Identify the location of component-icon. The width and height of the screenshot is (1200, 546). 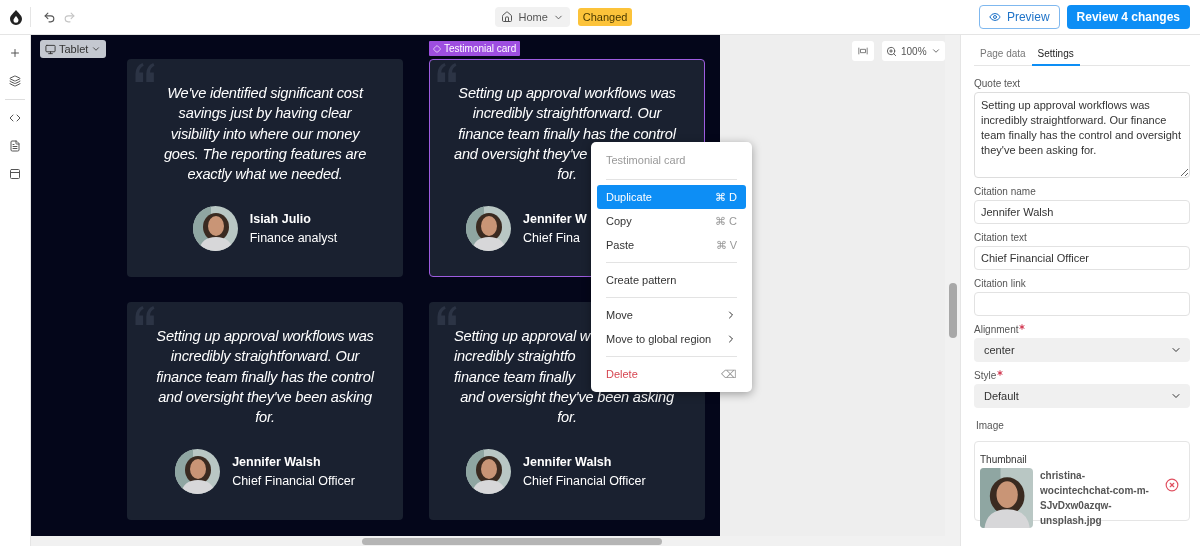
(437, 48).